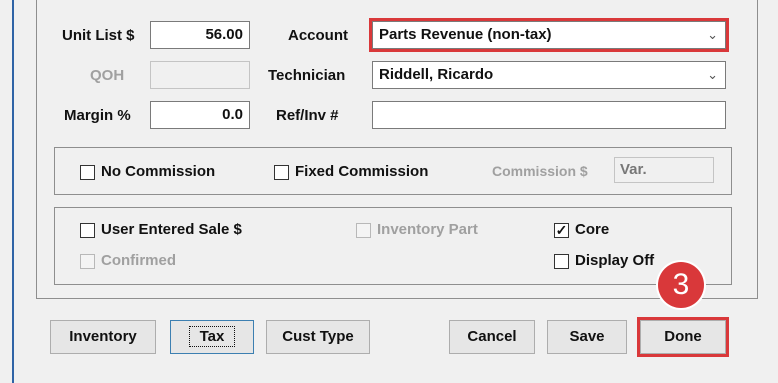  Describe the element at coordinates (614, 261) in the screenshot. I see `display-off-label: Display Off` at that location.